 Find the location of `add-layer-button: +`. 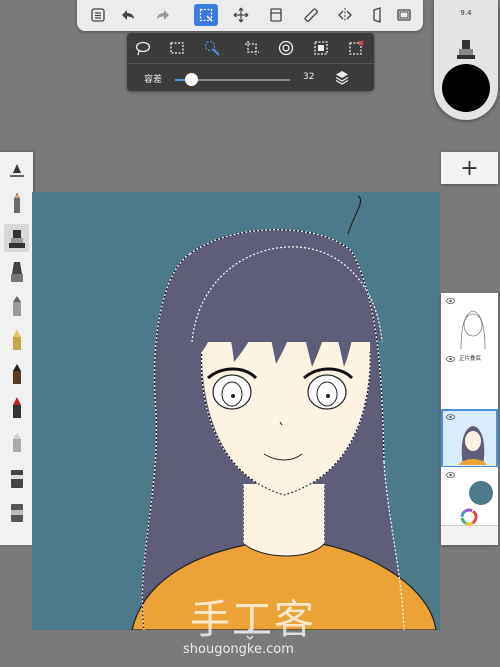

add-layer-button: + is located at coordinates (469, 168).